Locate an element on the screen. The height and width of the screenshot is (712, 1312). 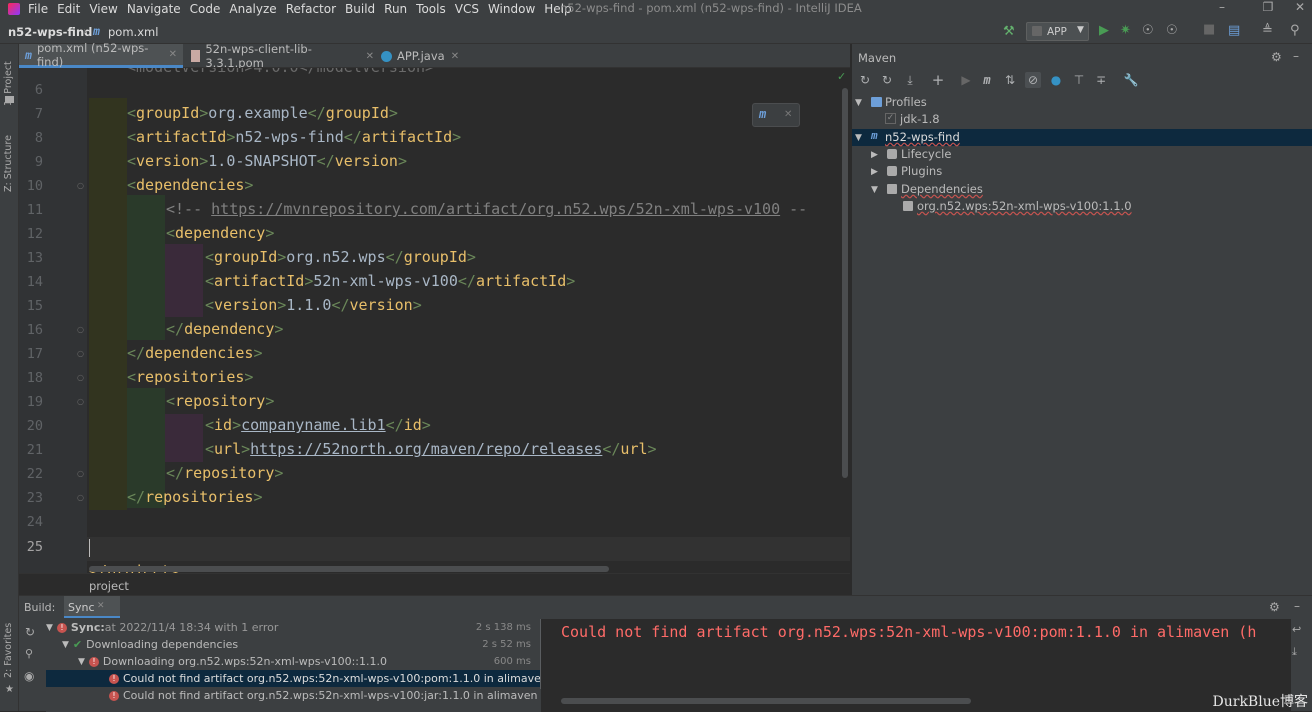
run-icon: ▶ is located at coordinates (1104, 30).